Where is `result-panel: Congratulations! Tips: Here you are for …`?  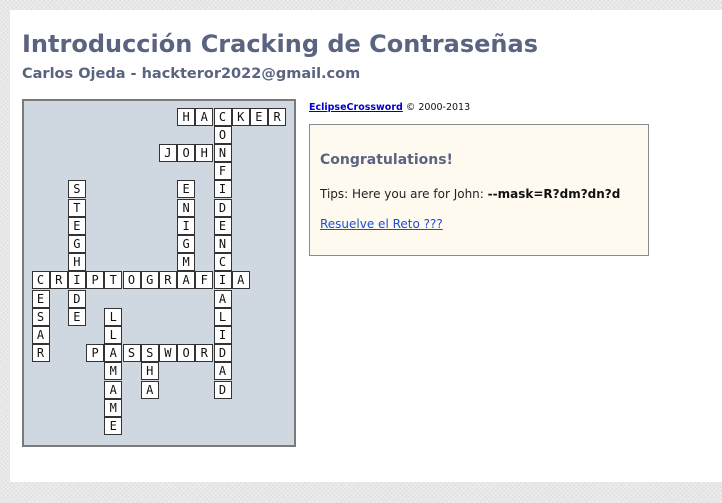 result-panel: Congratulations! Tips: Here you are for … is located at coordinates (479, 190).